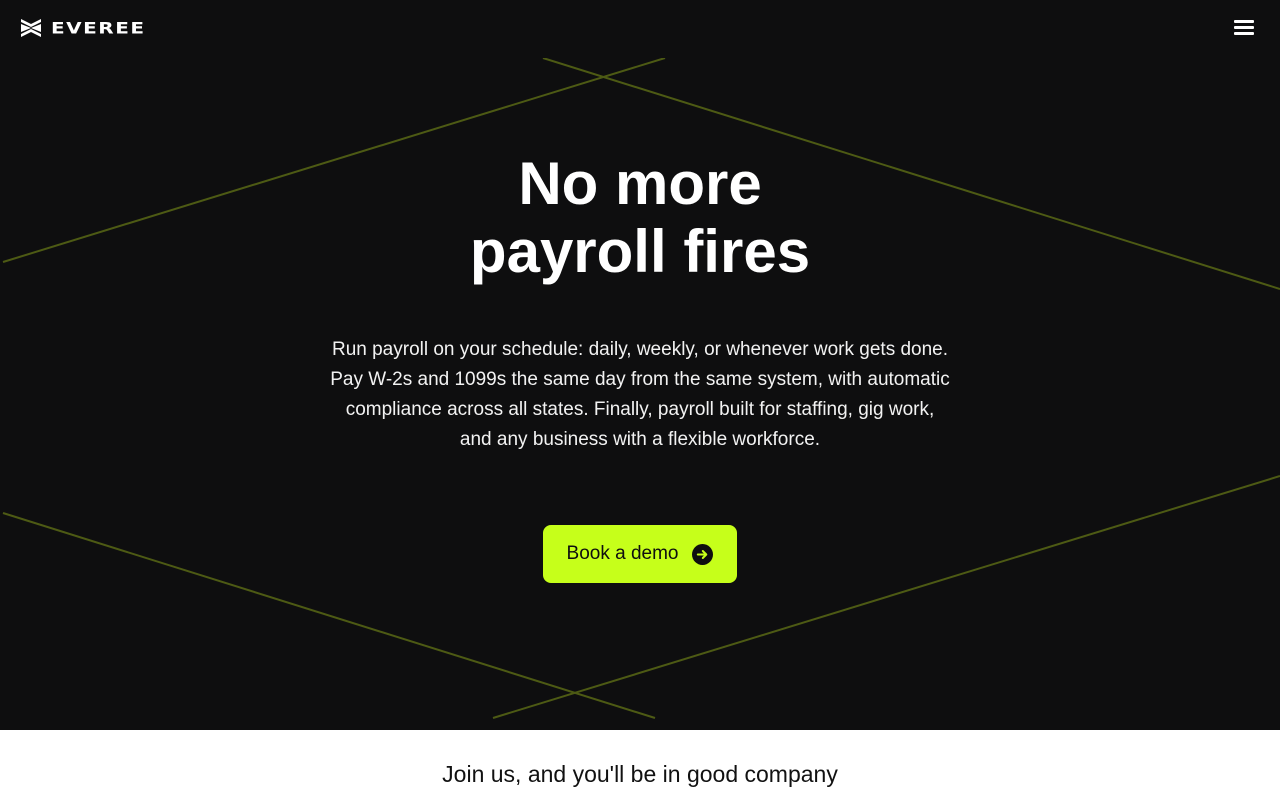  I want to click on customer-logos-section: Join us, and you'll be in good company, so click(640, 765).